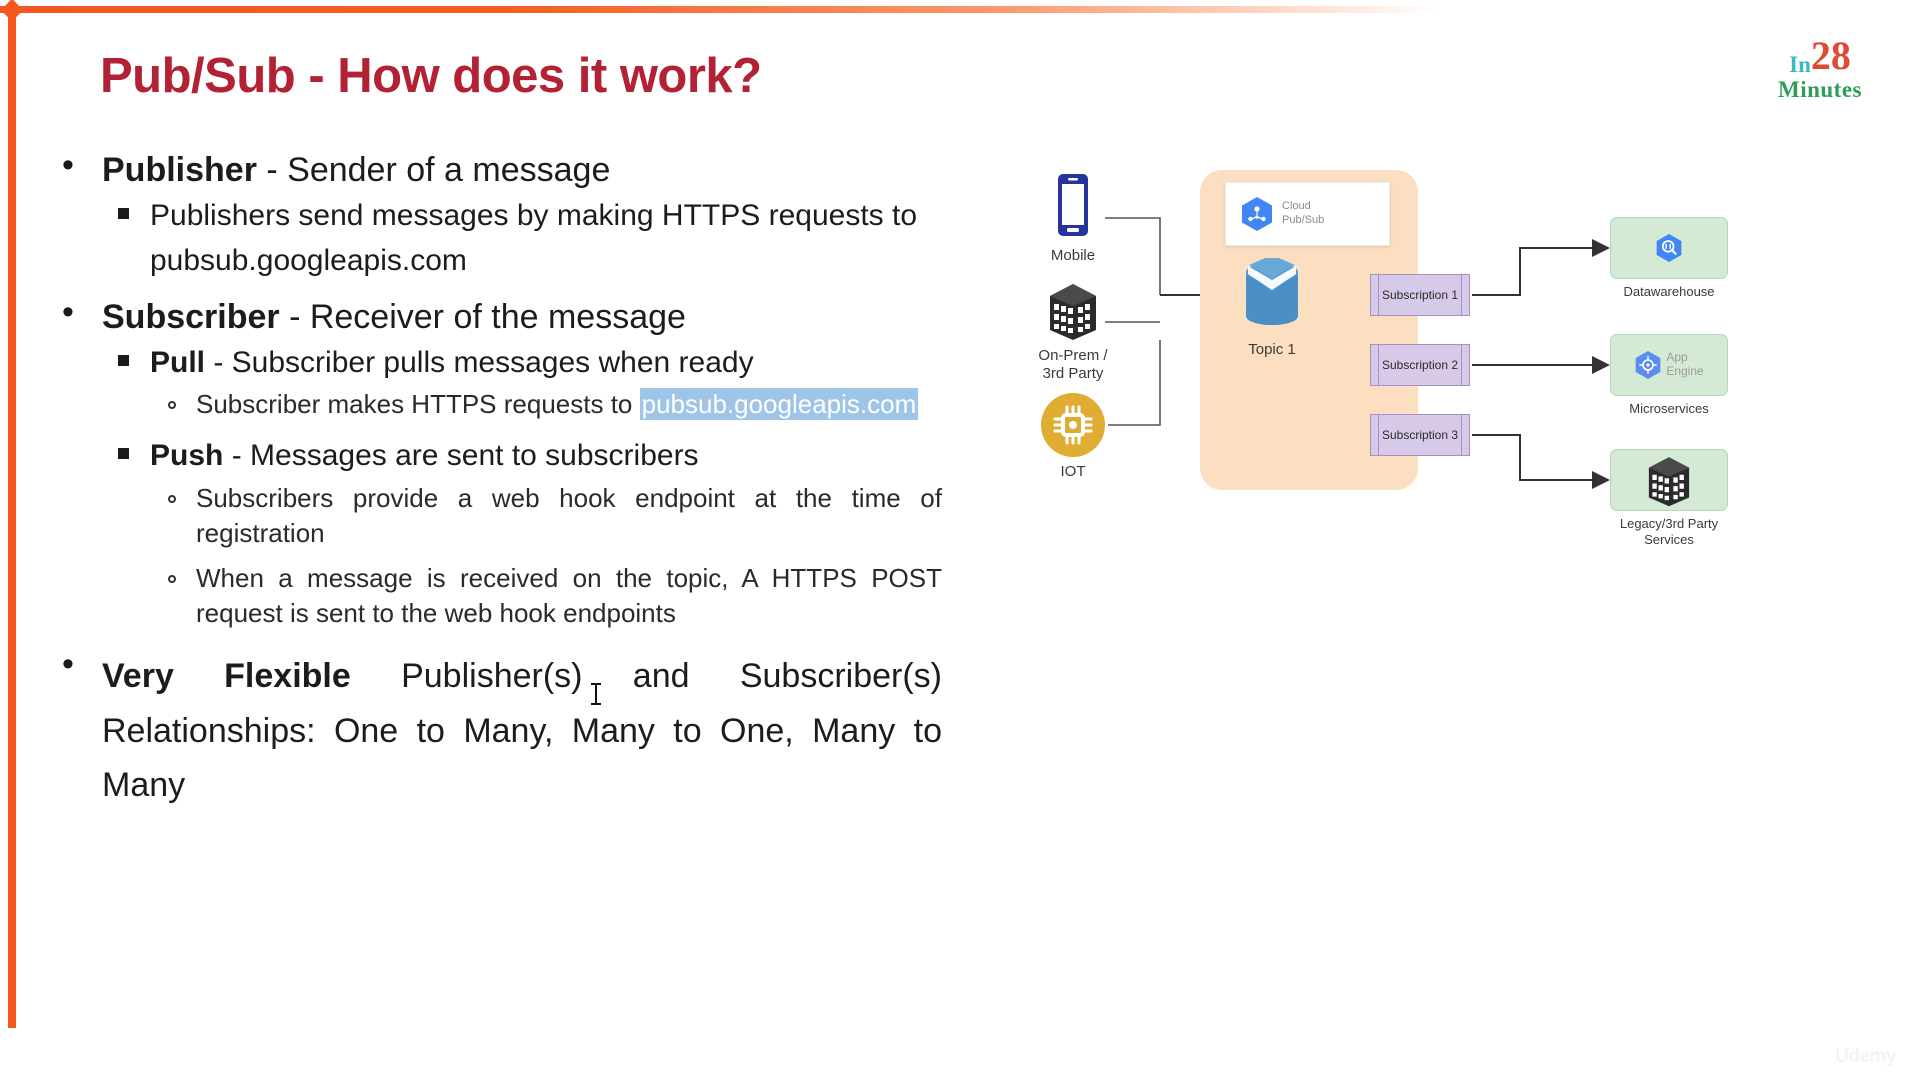 The height and width of the screenshot is (1080, 1920). What do you see at coordinates (187, 456) in the screenshot?
I see `bullet-push-bold: Push` at bounding box center [187, 456].